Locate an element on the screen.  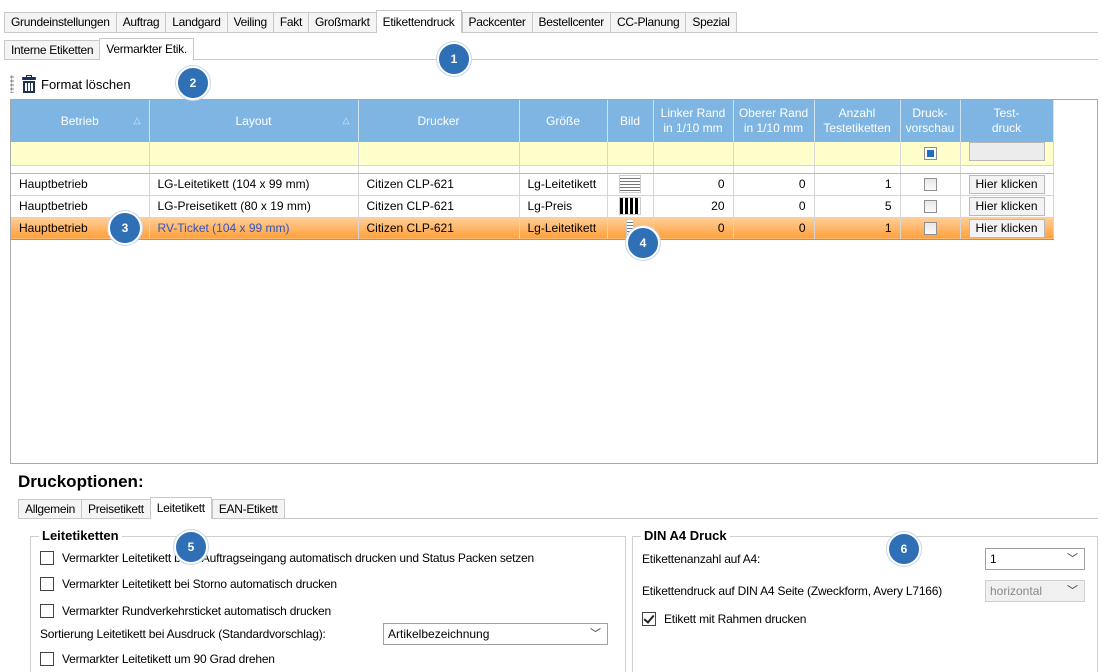
sort-icon: △ is located at coordinates (137, 120).